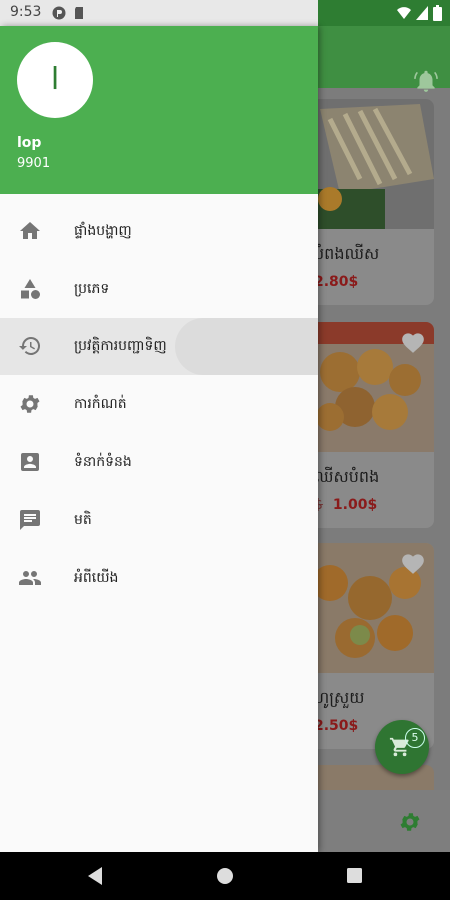  Describe the element at coordinates (96, 578) in the screenshot. I see `menu-item-label: អំពីយើង` at that location.